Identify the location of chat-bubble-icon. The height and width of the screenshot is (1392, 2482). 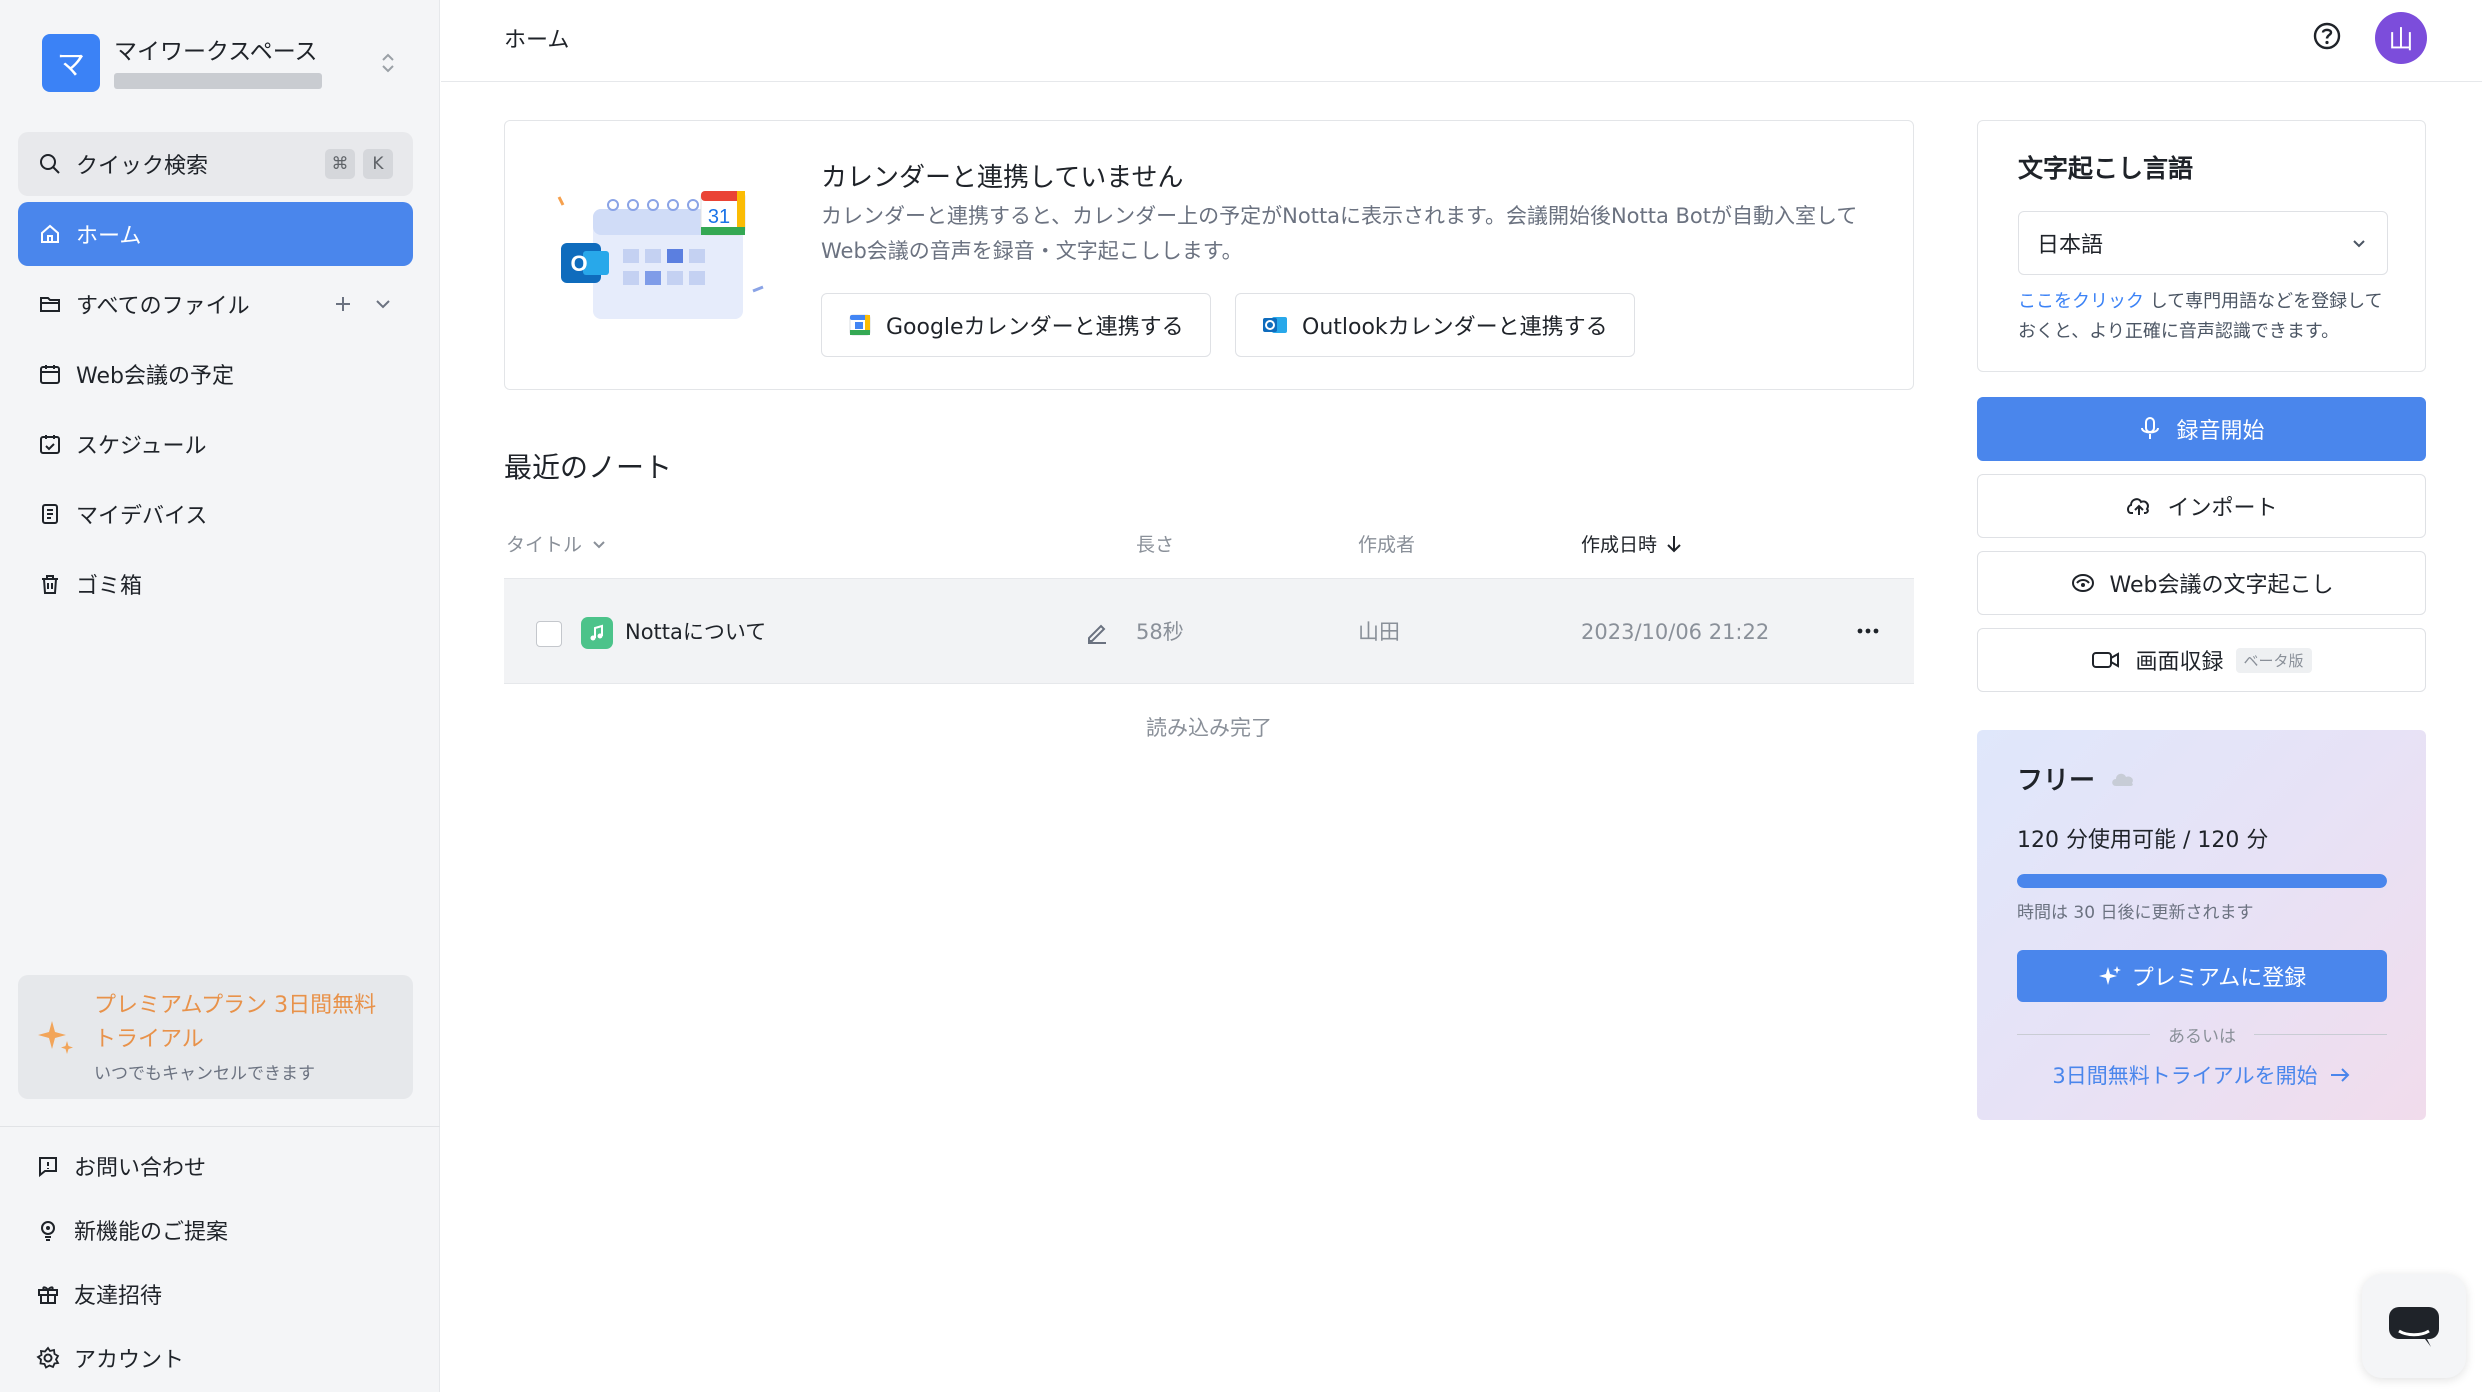
(2414, 1326).